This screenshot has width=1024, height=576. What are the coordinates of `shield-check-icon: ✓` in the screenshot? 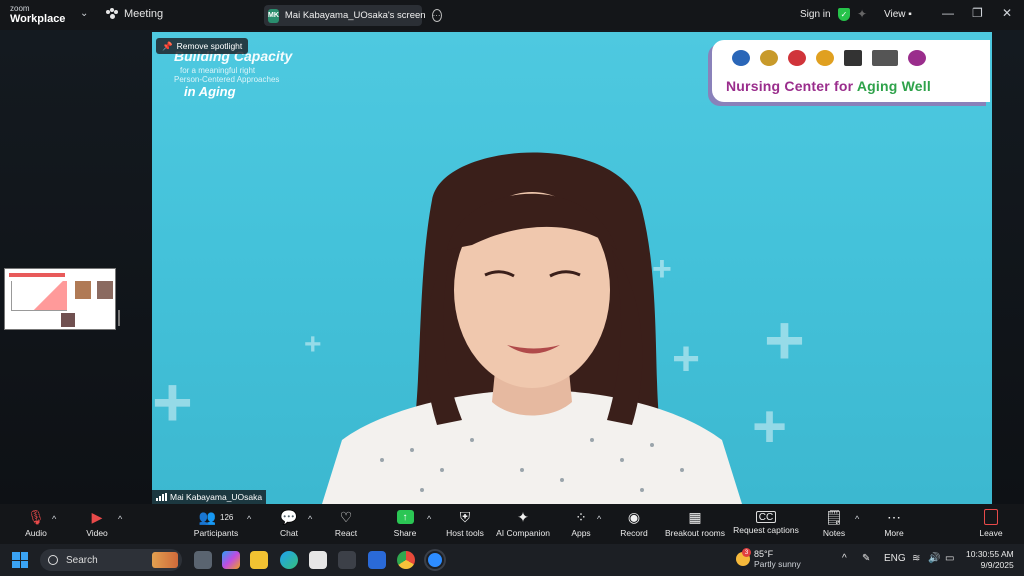 It's located at (844, 14).